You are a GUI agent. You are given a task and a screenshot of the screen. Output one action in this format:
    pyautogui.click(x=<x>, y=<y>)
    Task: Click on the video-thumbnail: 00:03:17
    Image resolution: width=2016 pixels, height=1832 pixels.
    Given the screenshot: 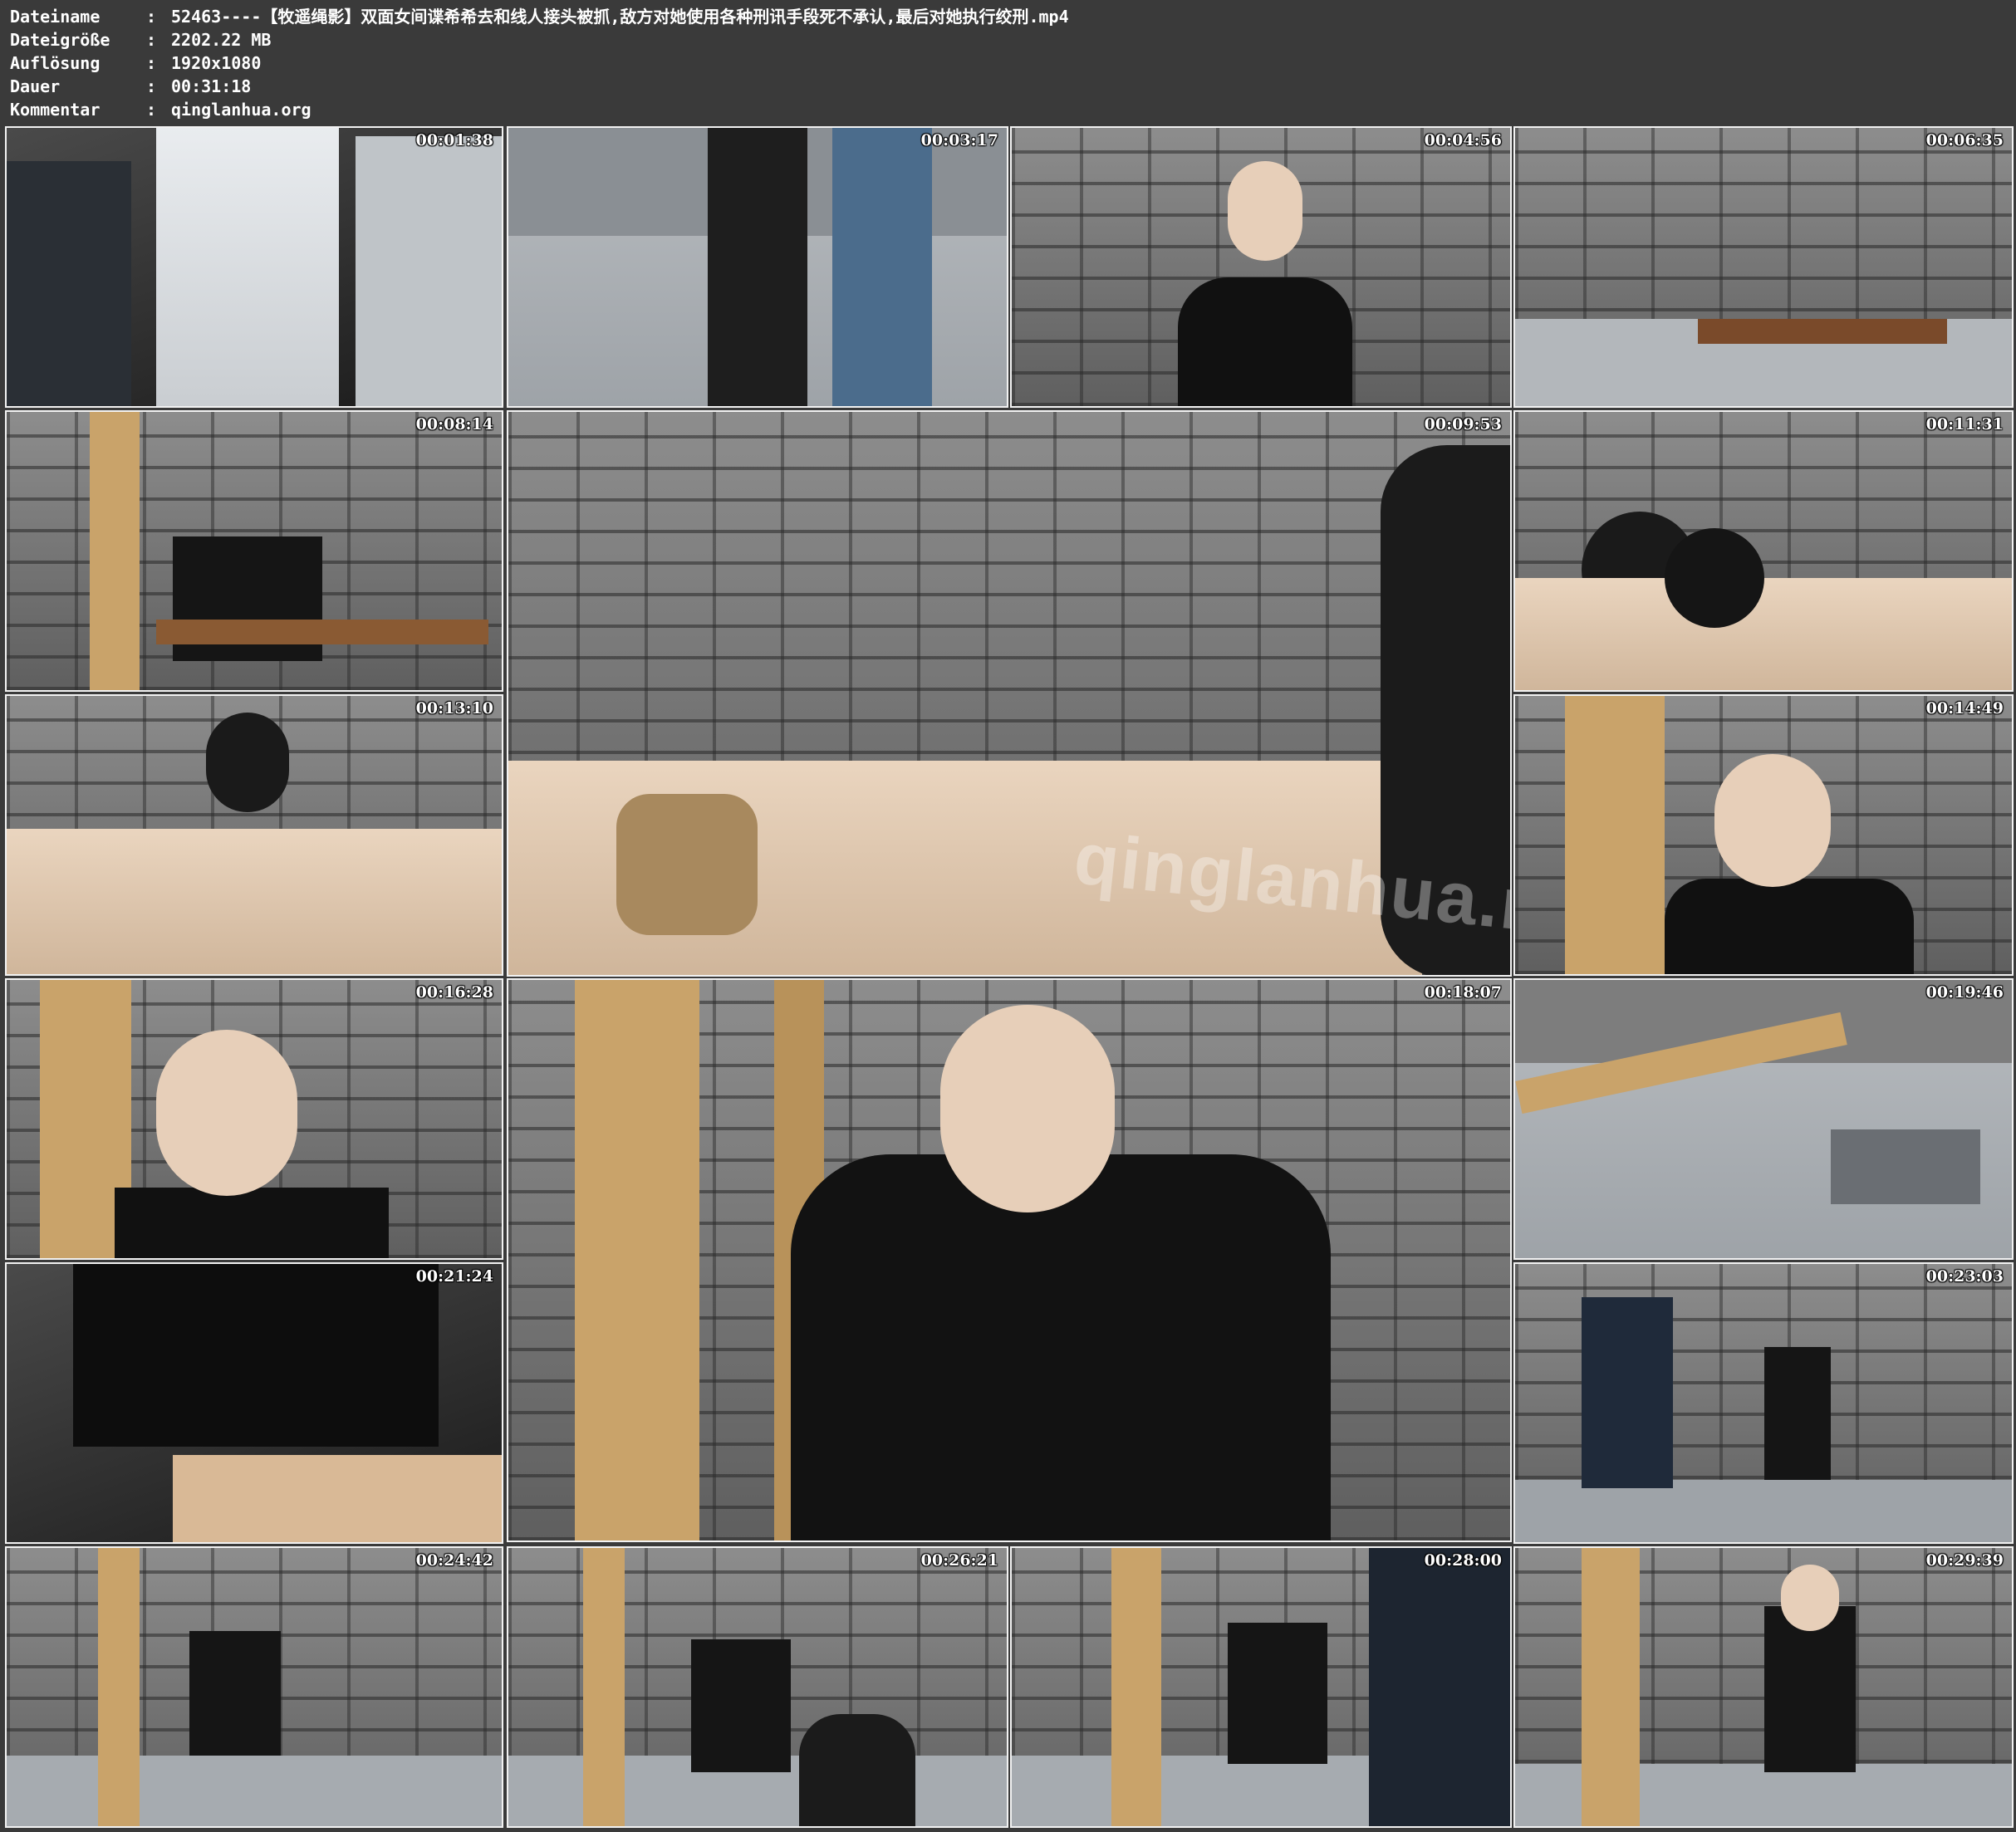 What is the action you would take?
    pyautogui.click(x=757, y=267)
    